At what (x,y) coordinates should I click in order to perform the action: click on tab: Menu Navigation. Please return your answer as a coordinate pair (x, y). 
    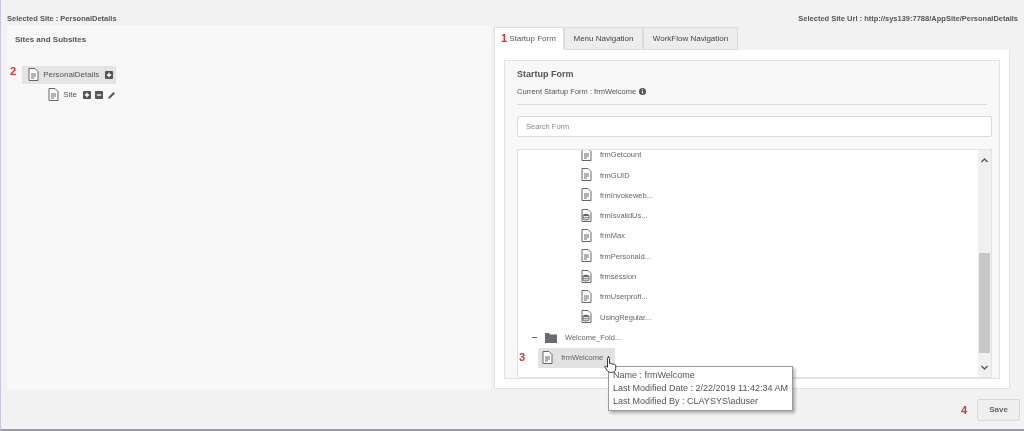
    Looking at the image, I should click on (603, 38).